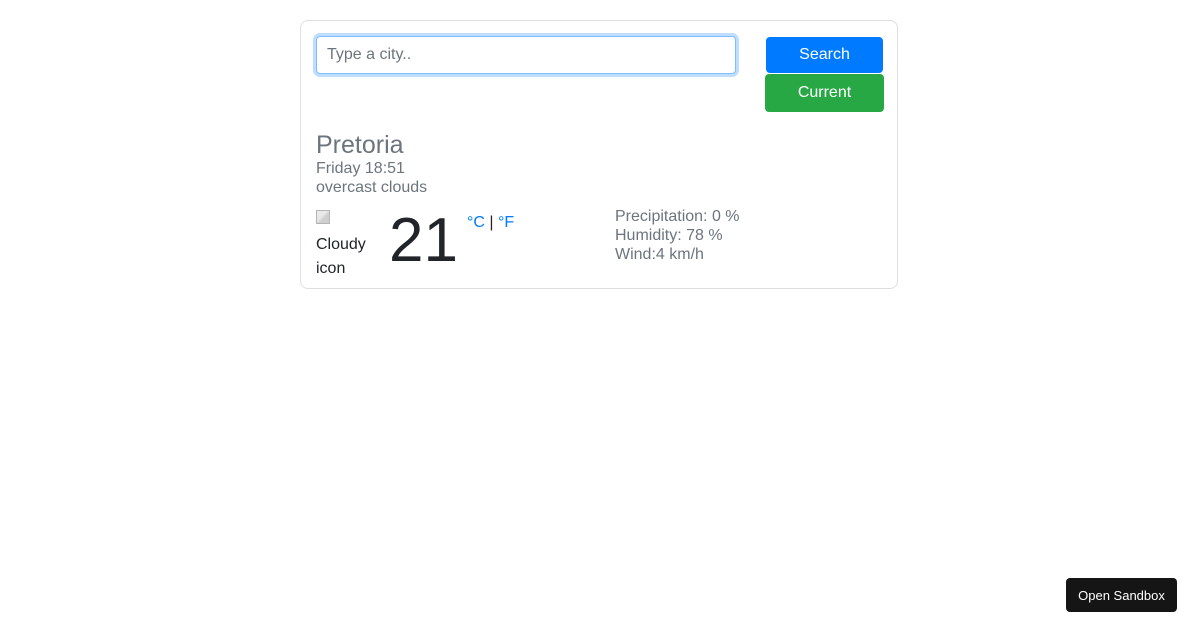 This screenshot has height=630, width=1200. Describe the element at coordinates (341, 244) in the screenshot. I see `icon-alt-text: Cloudy` at that location.